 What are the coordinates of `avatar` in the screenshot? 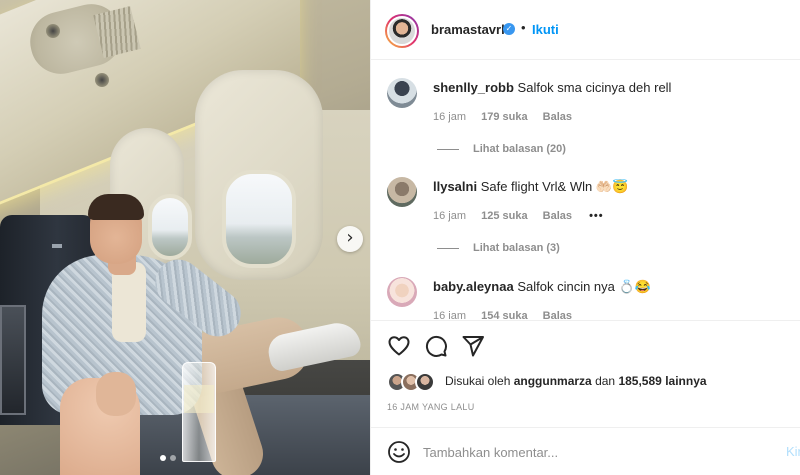 It's located at (425, 382).